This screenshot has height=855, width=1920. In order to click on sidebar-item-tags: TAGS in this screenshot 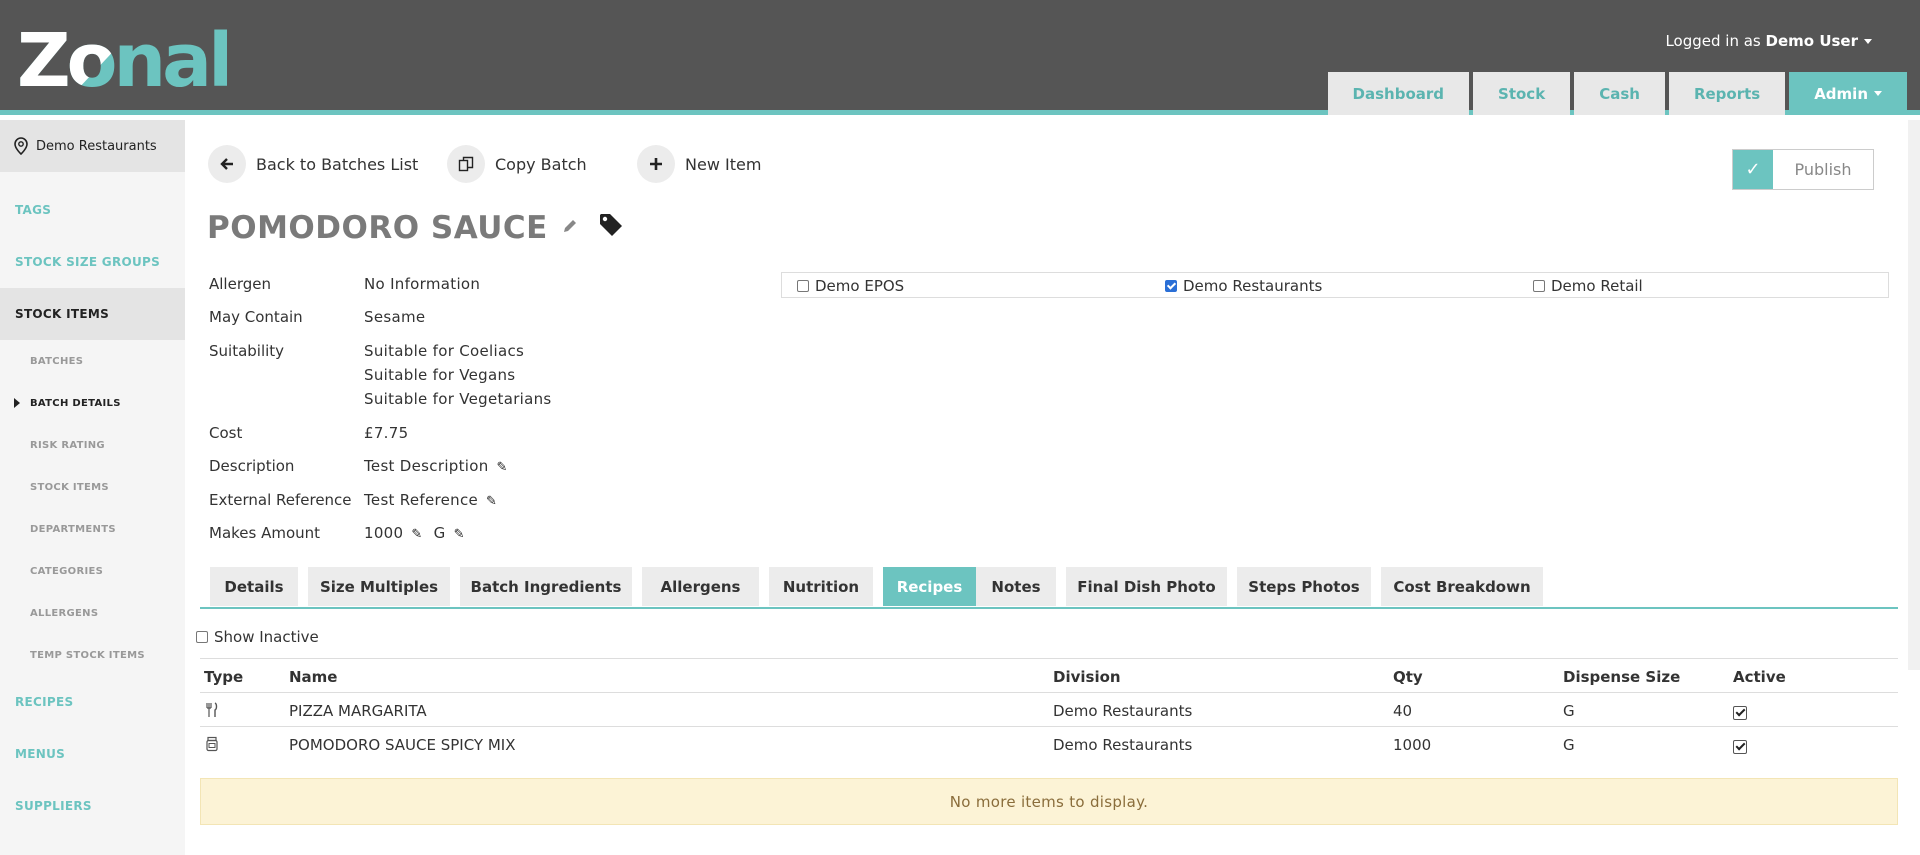, I will do `click(92, 210)`.